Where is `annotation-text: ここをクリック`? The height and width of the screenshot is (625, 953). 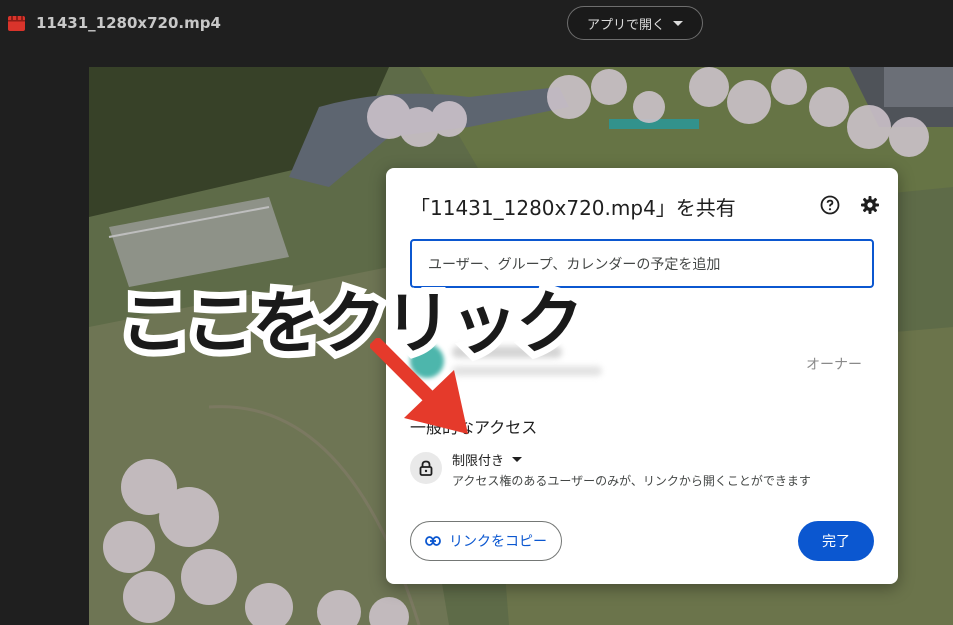
annotation-text: ここをクリック is located at coordinates (352, 324).